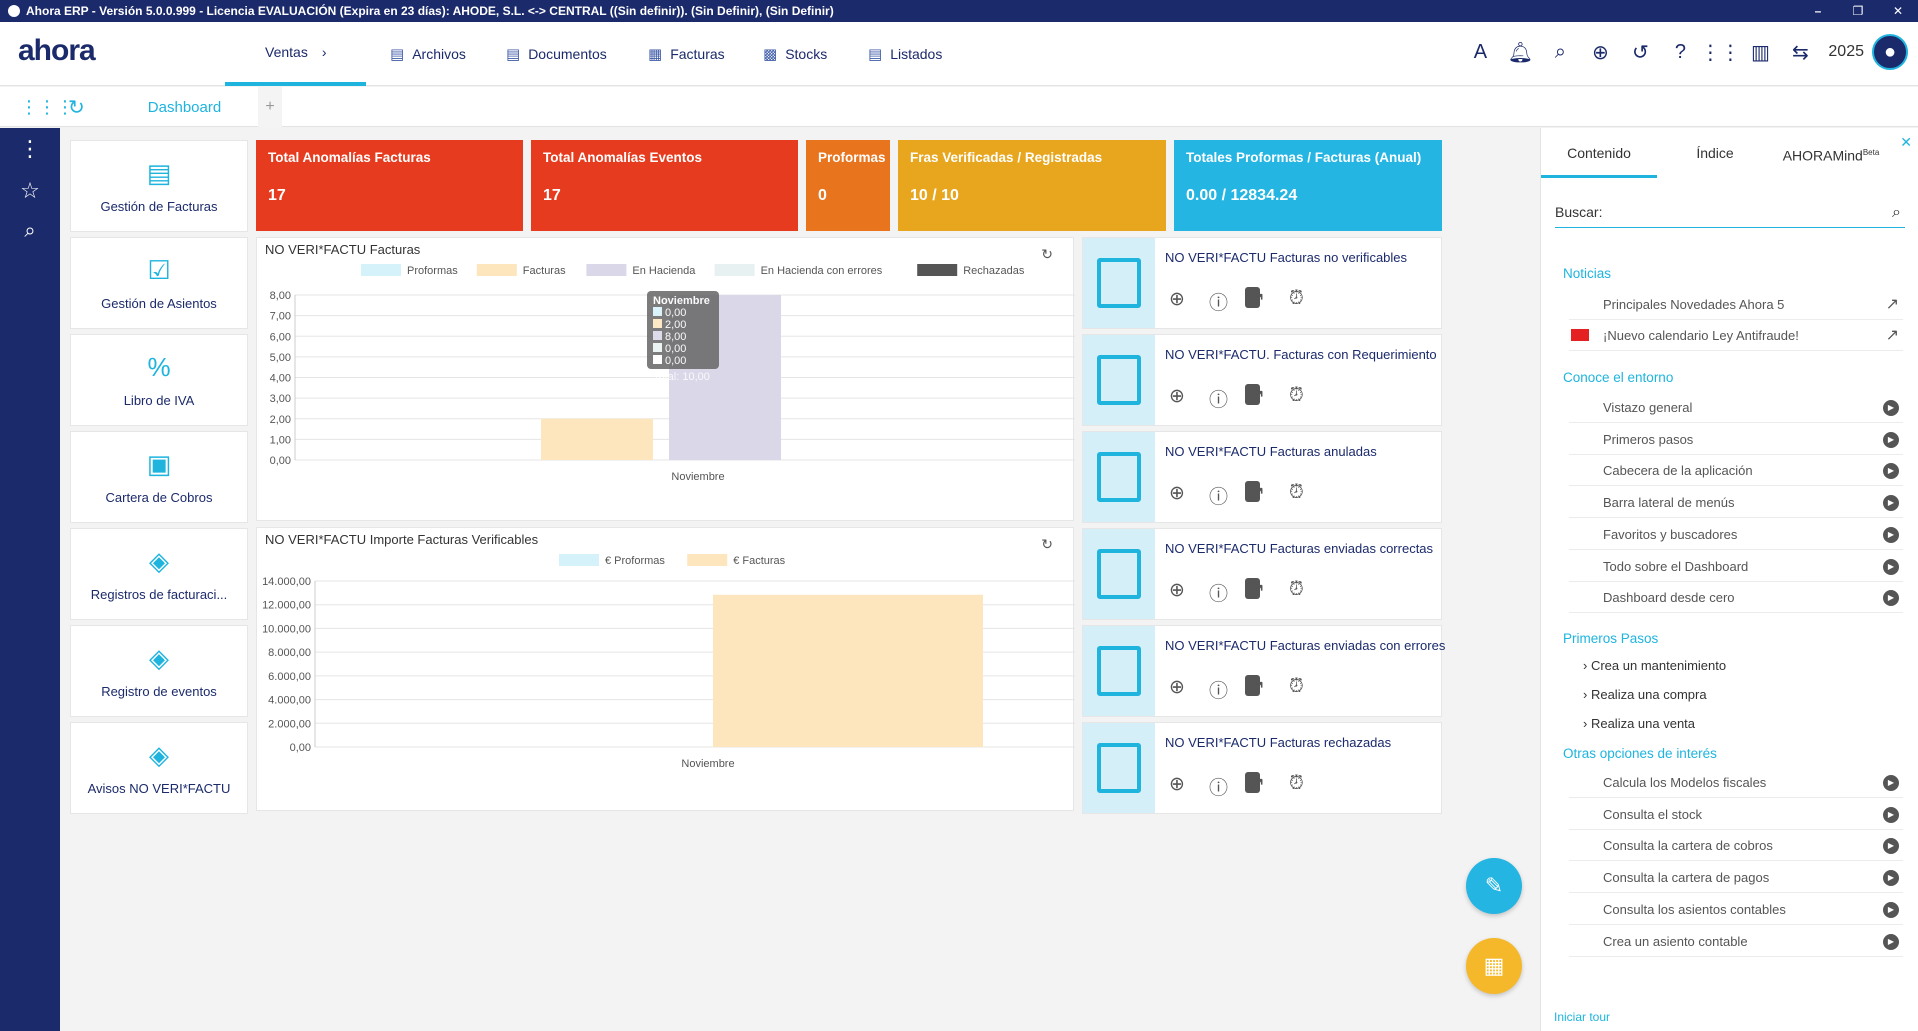 This screenshot has height=1031, width=1918. I want to click on first-steps-item: › Realiza una venta, so click(1639, 723).